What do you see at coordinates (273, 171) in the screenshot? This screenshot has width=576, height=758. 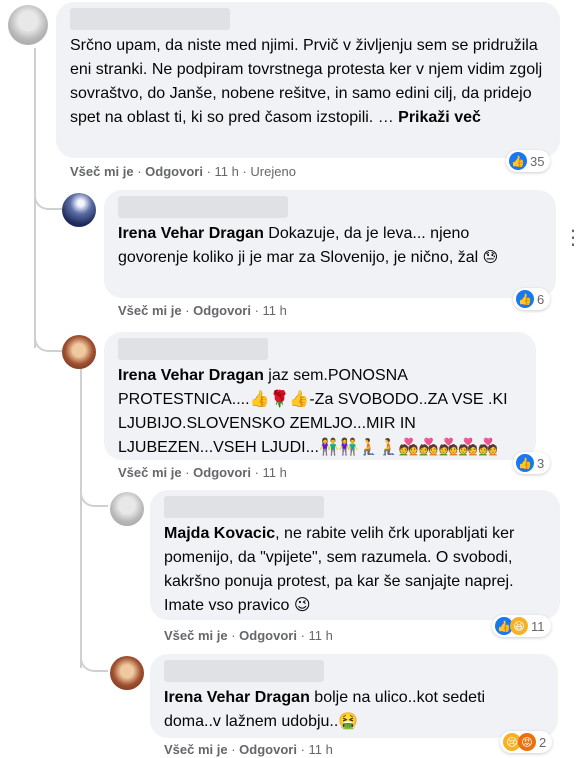 I see `edited-label: Urejeno` at bounding box center [273, 171].